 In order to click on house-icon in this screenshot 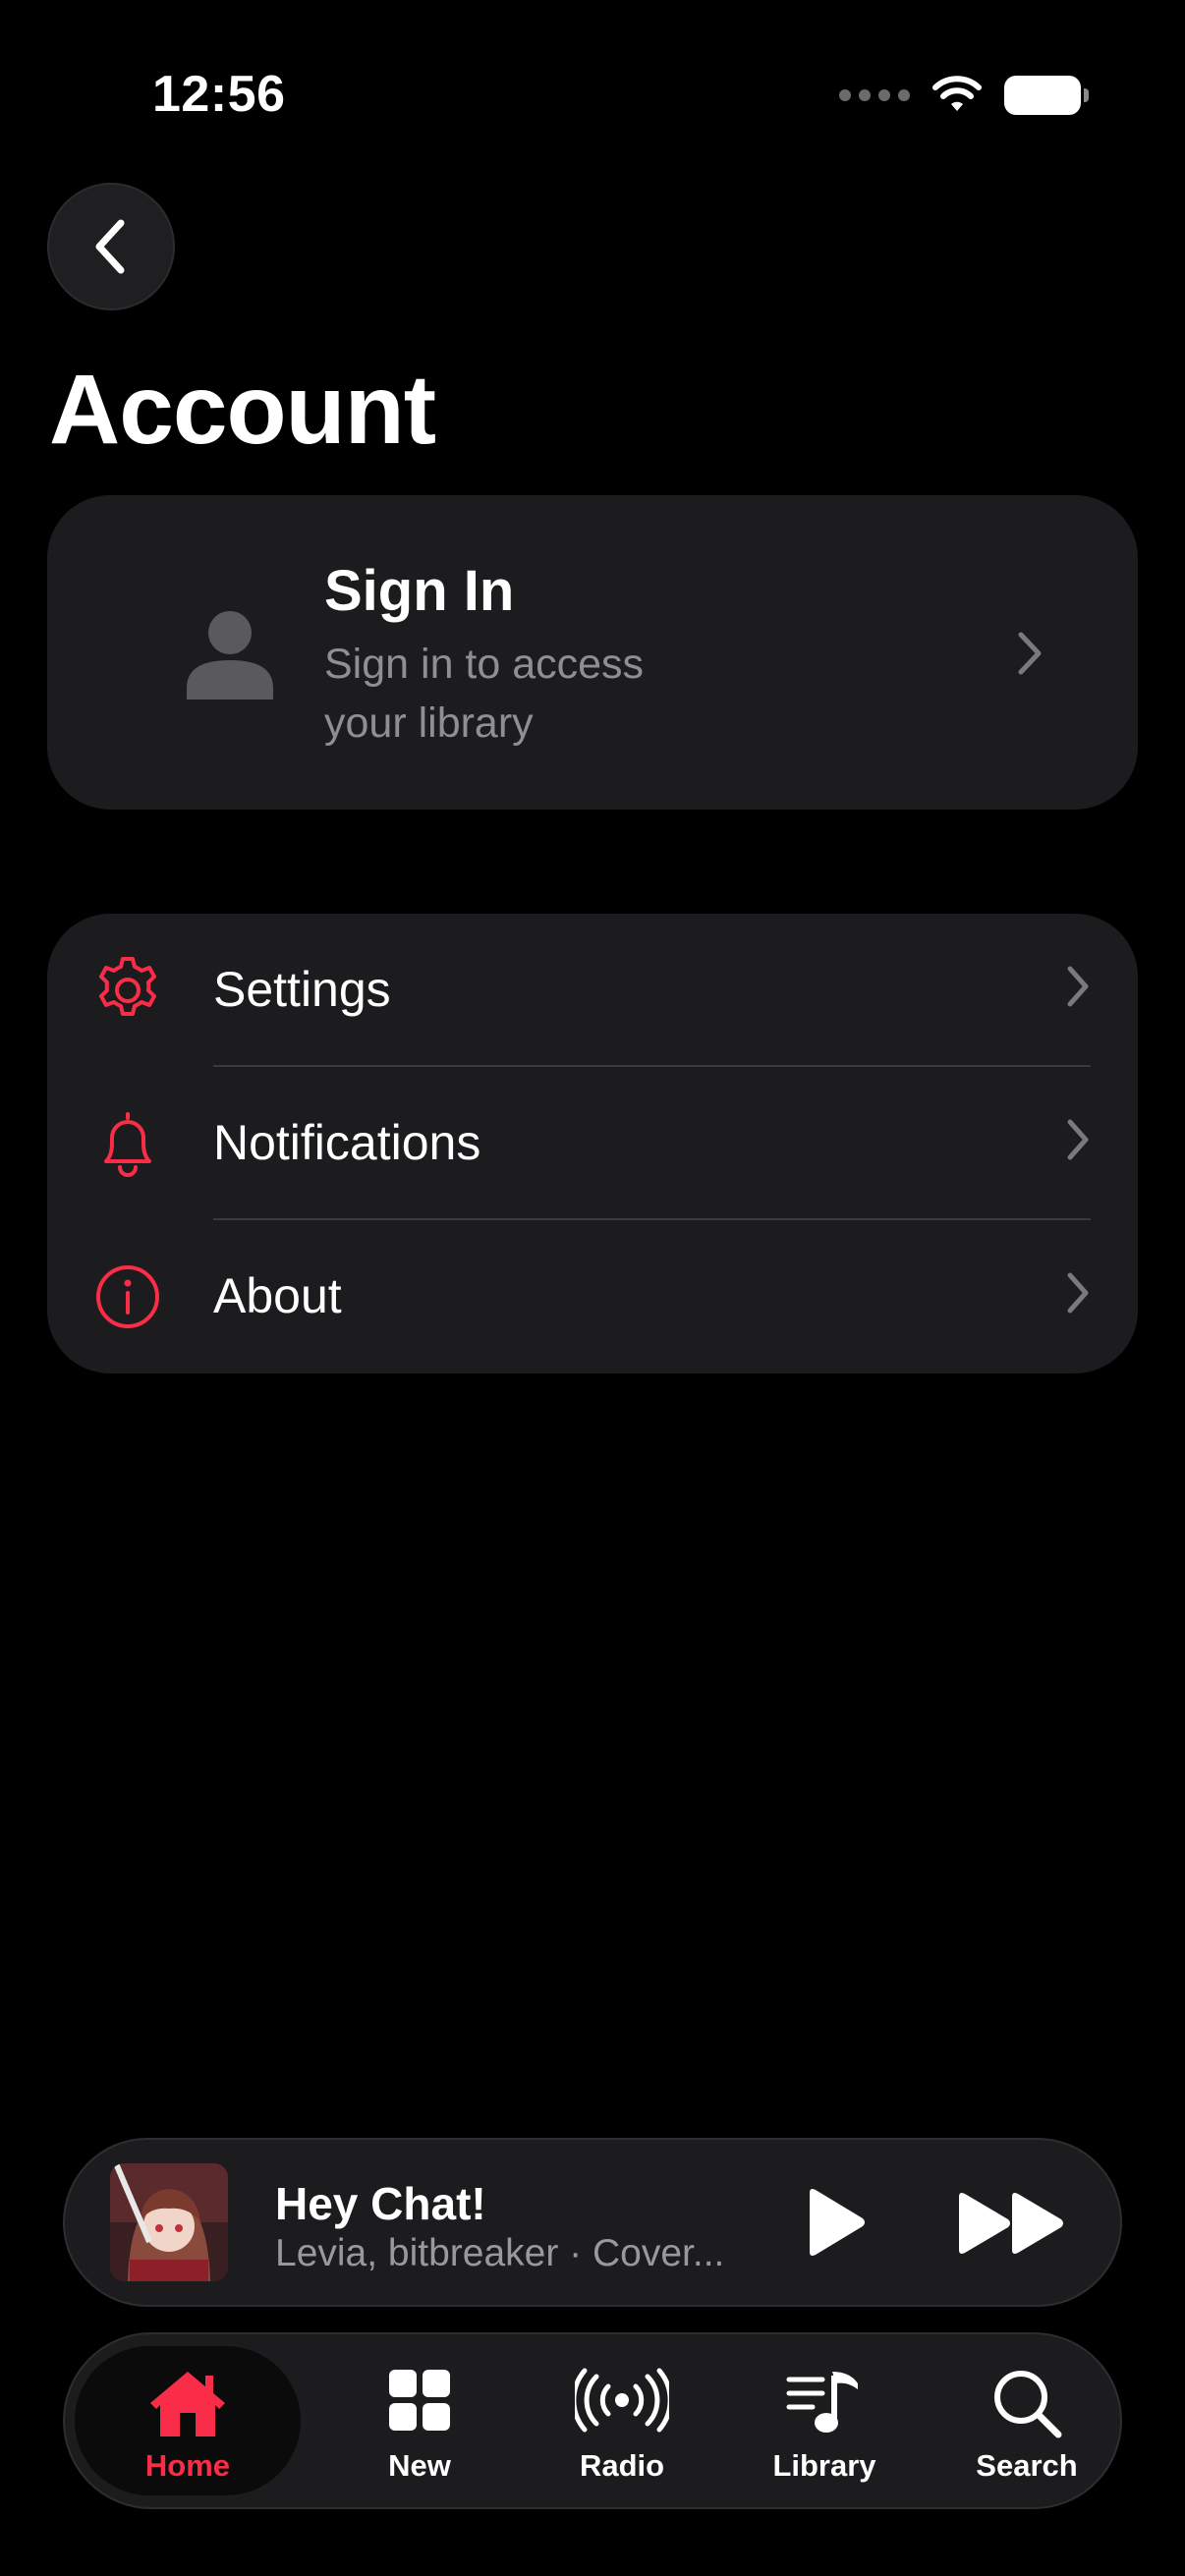, I will do `click(187, 2404)`.